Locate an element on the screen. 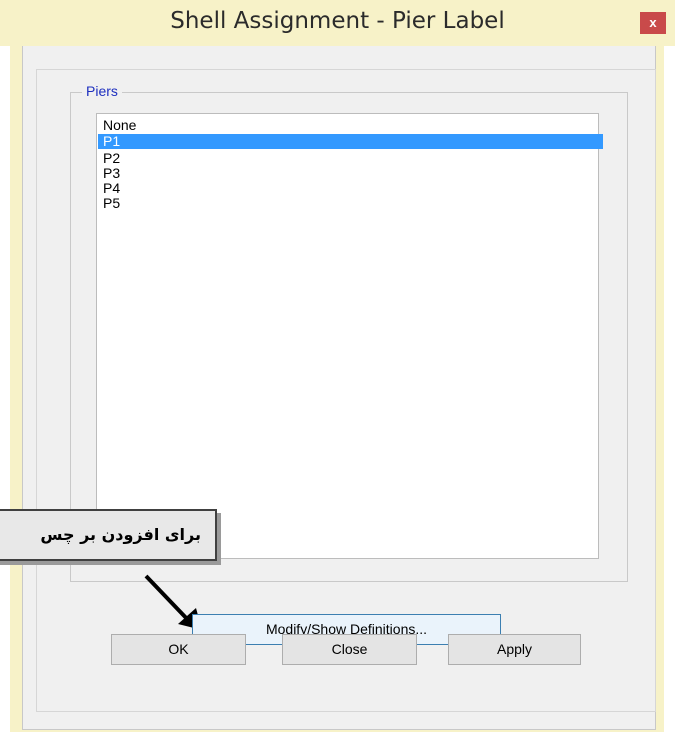 This screenshot has height=736, width=675. dialog-title: Shell Assignment - Pier Label is located at coordinates (337, 21).